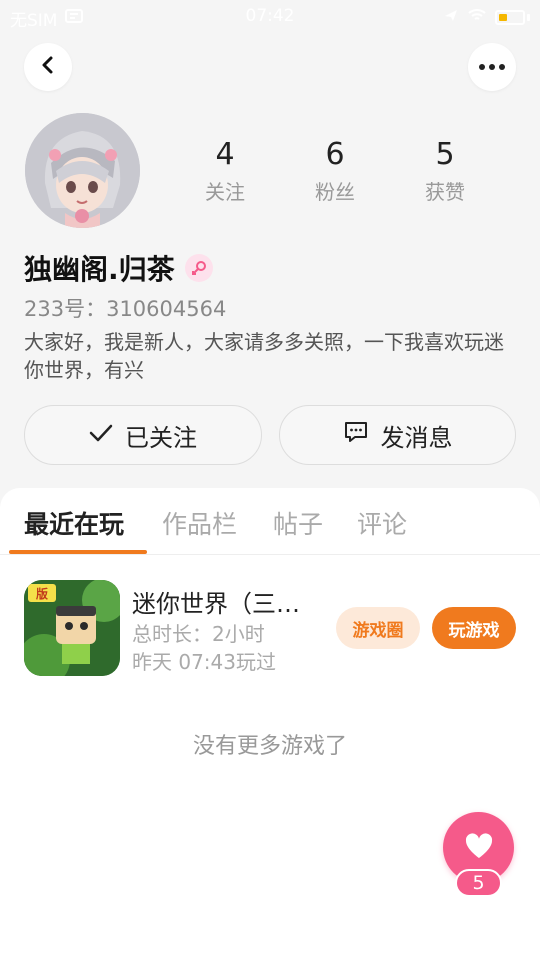 This screenshot has width=540, height=960. I want to click on stat-following-label: 关注, so click(225, 192).